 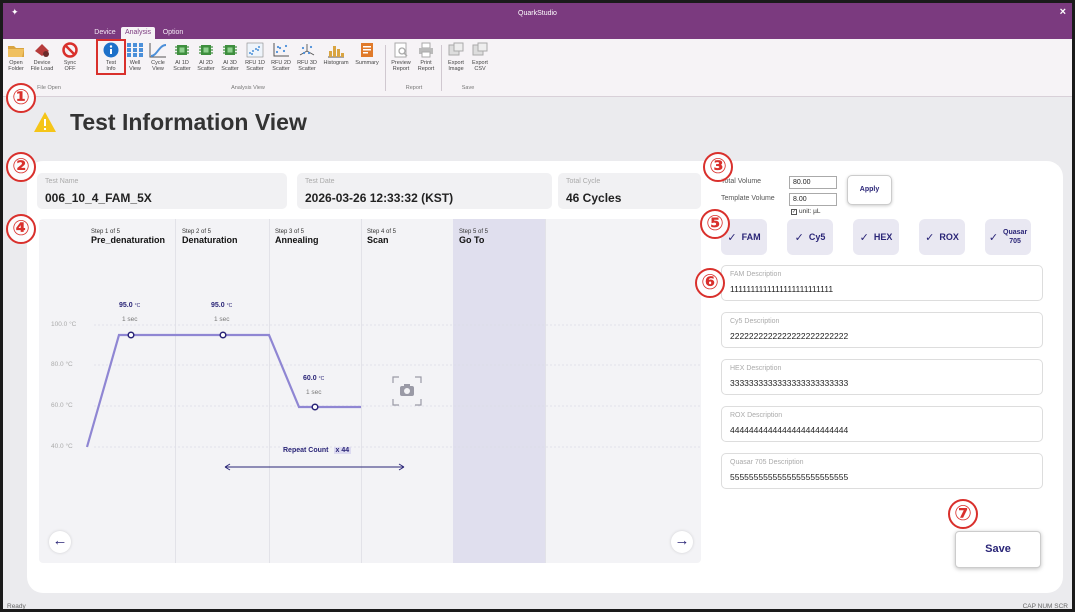 I want to click on description-label: Quasar 705 Description, so click(x=767, y=462).